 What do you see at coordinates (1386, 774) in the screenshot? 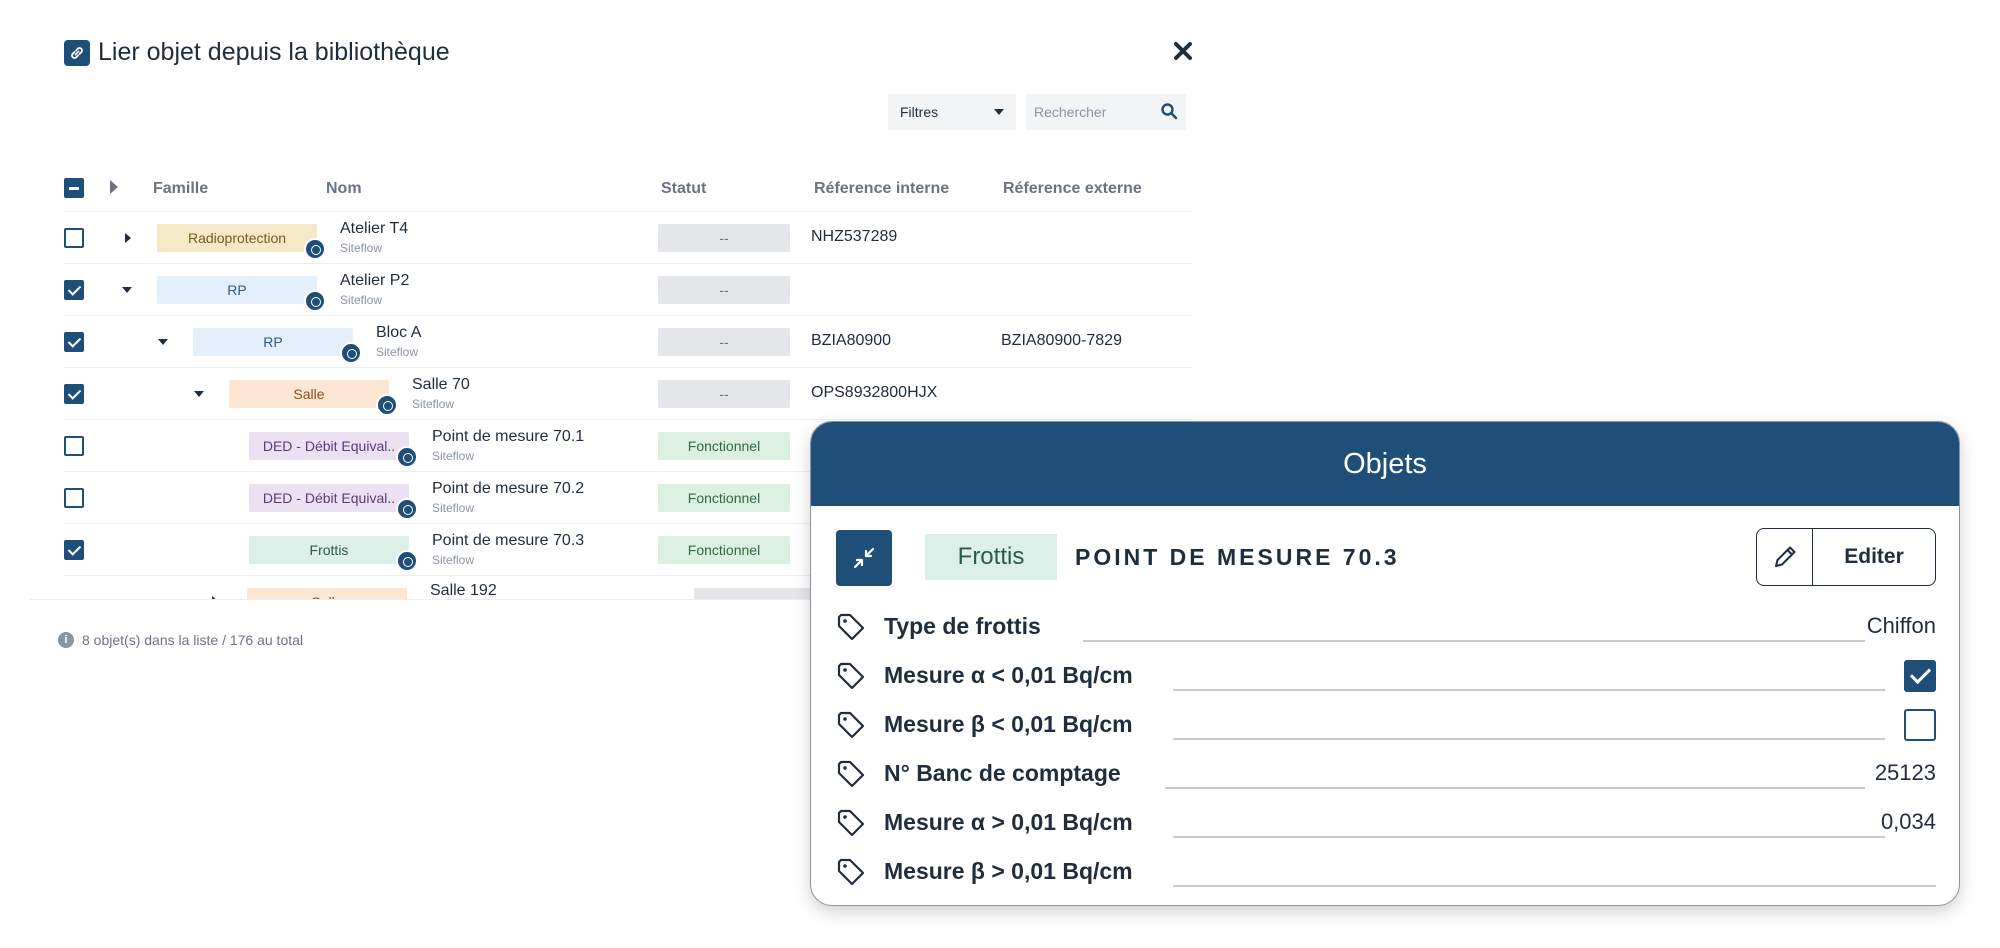
I see `property-row: N° Banc de comptage 25123` at bounding box center [1386, 774].